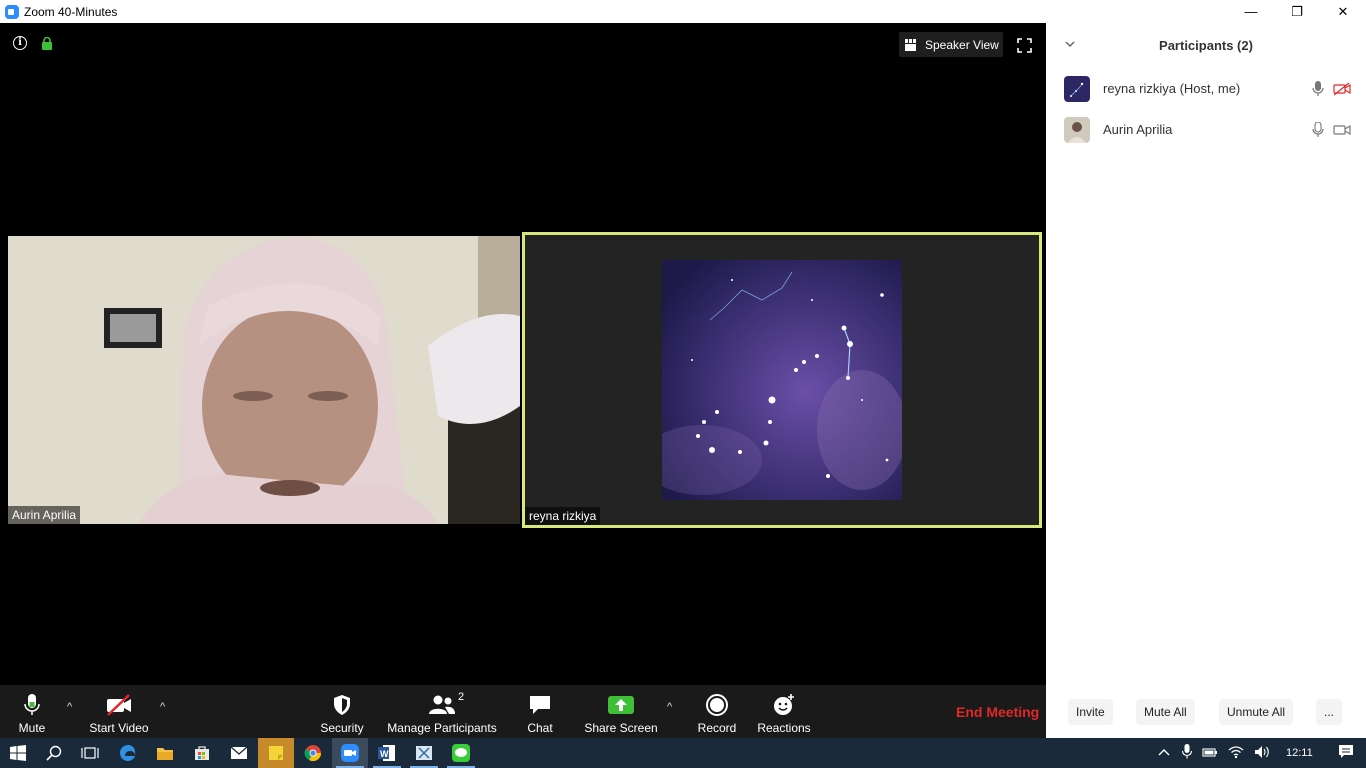 This screenshot has height=768, width=1366. I want to click on taskbar-clock: 12:11, so click(1299, 753).